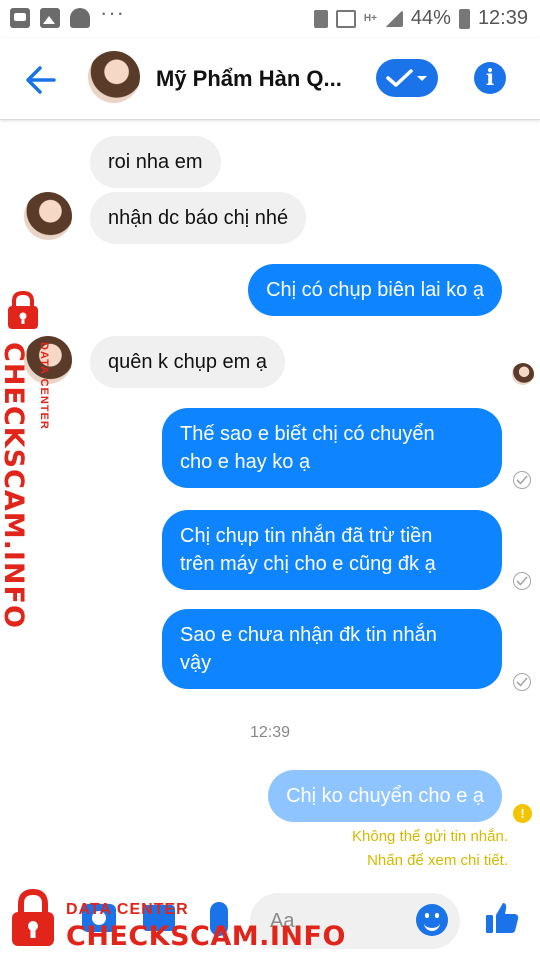 This screenshot has height=960, width=540. What do you see at coordinates (375, 290) in the screenshot?
I see `message-bubble-outgoing: Chị có chụp biên lai ko ạ` at bounding box center [375, 290].